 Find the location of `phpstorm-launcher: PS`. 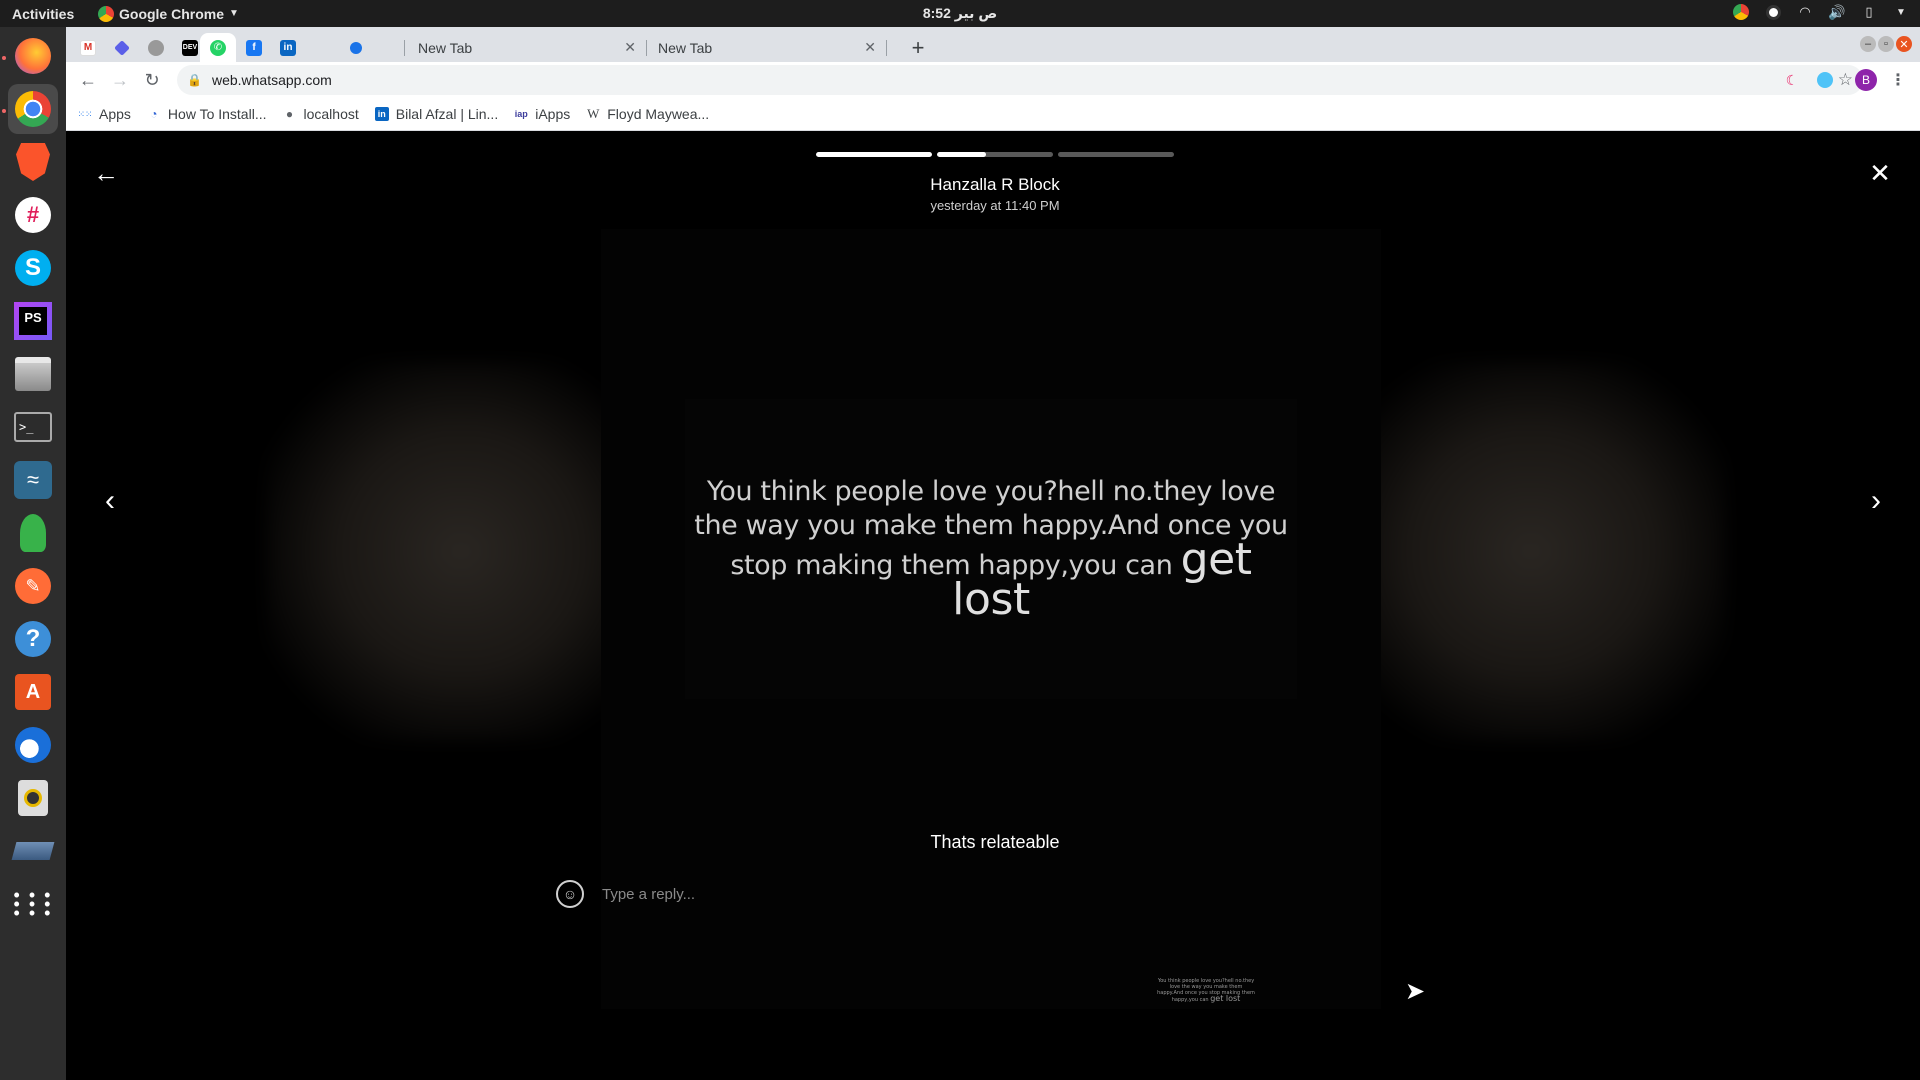

phpstorm-launcher: PS is located at coordinates (33, 321).